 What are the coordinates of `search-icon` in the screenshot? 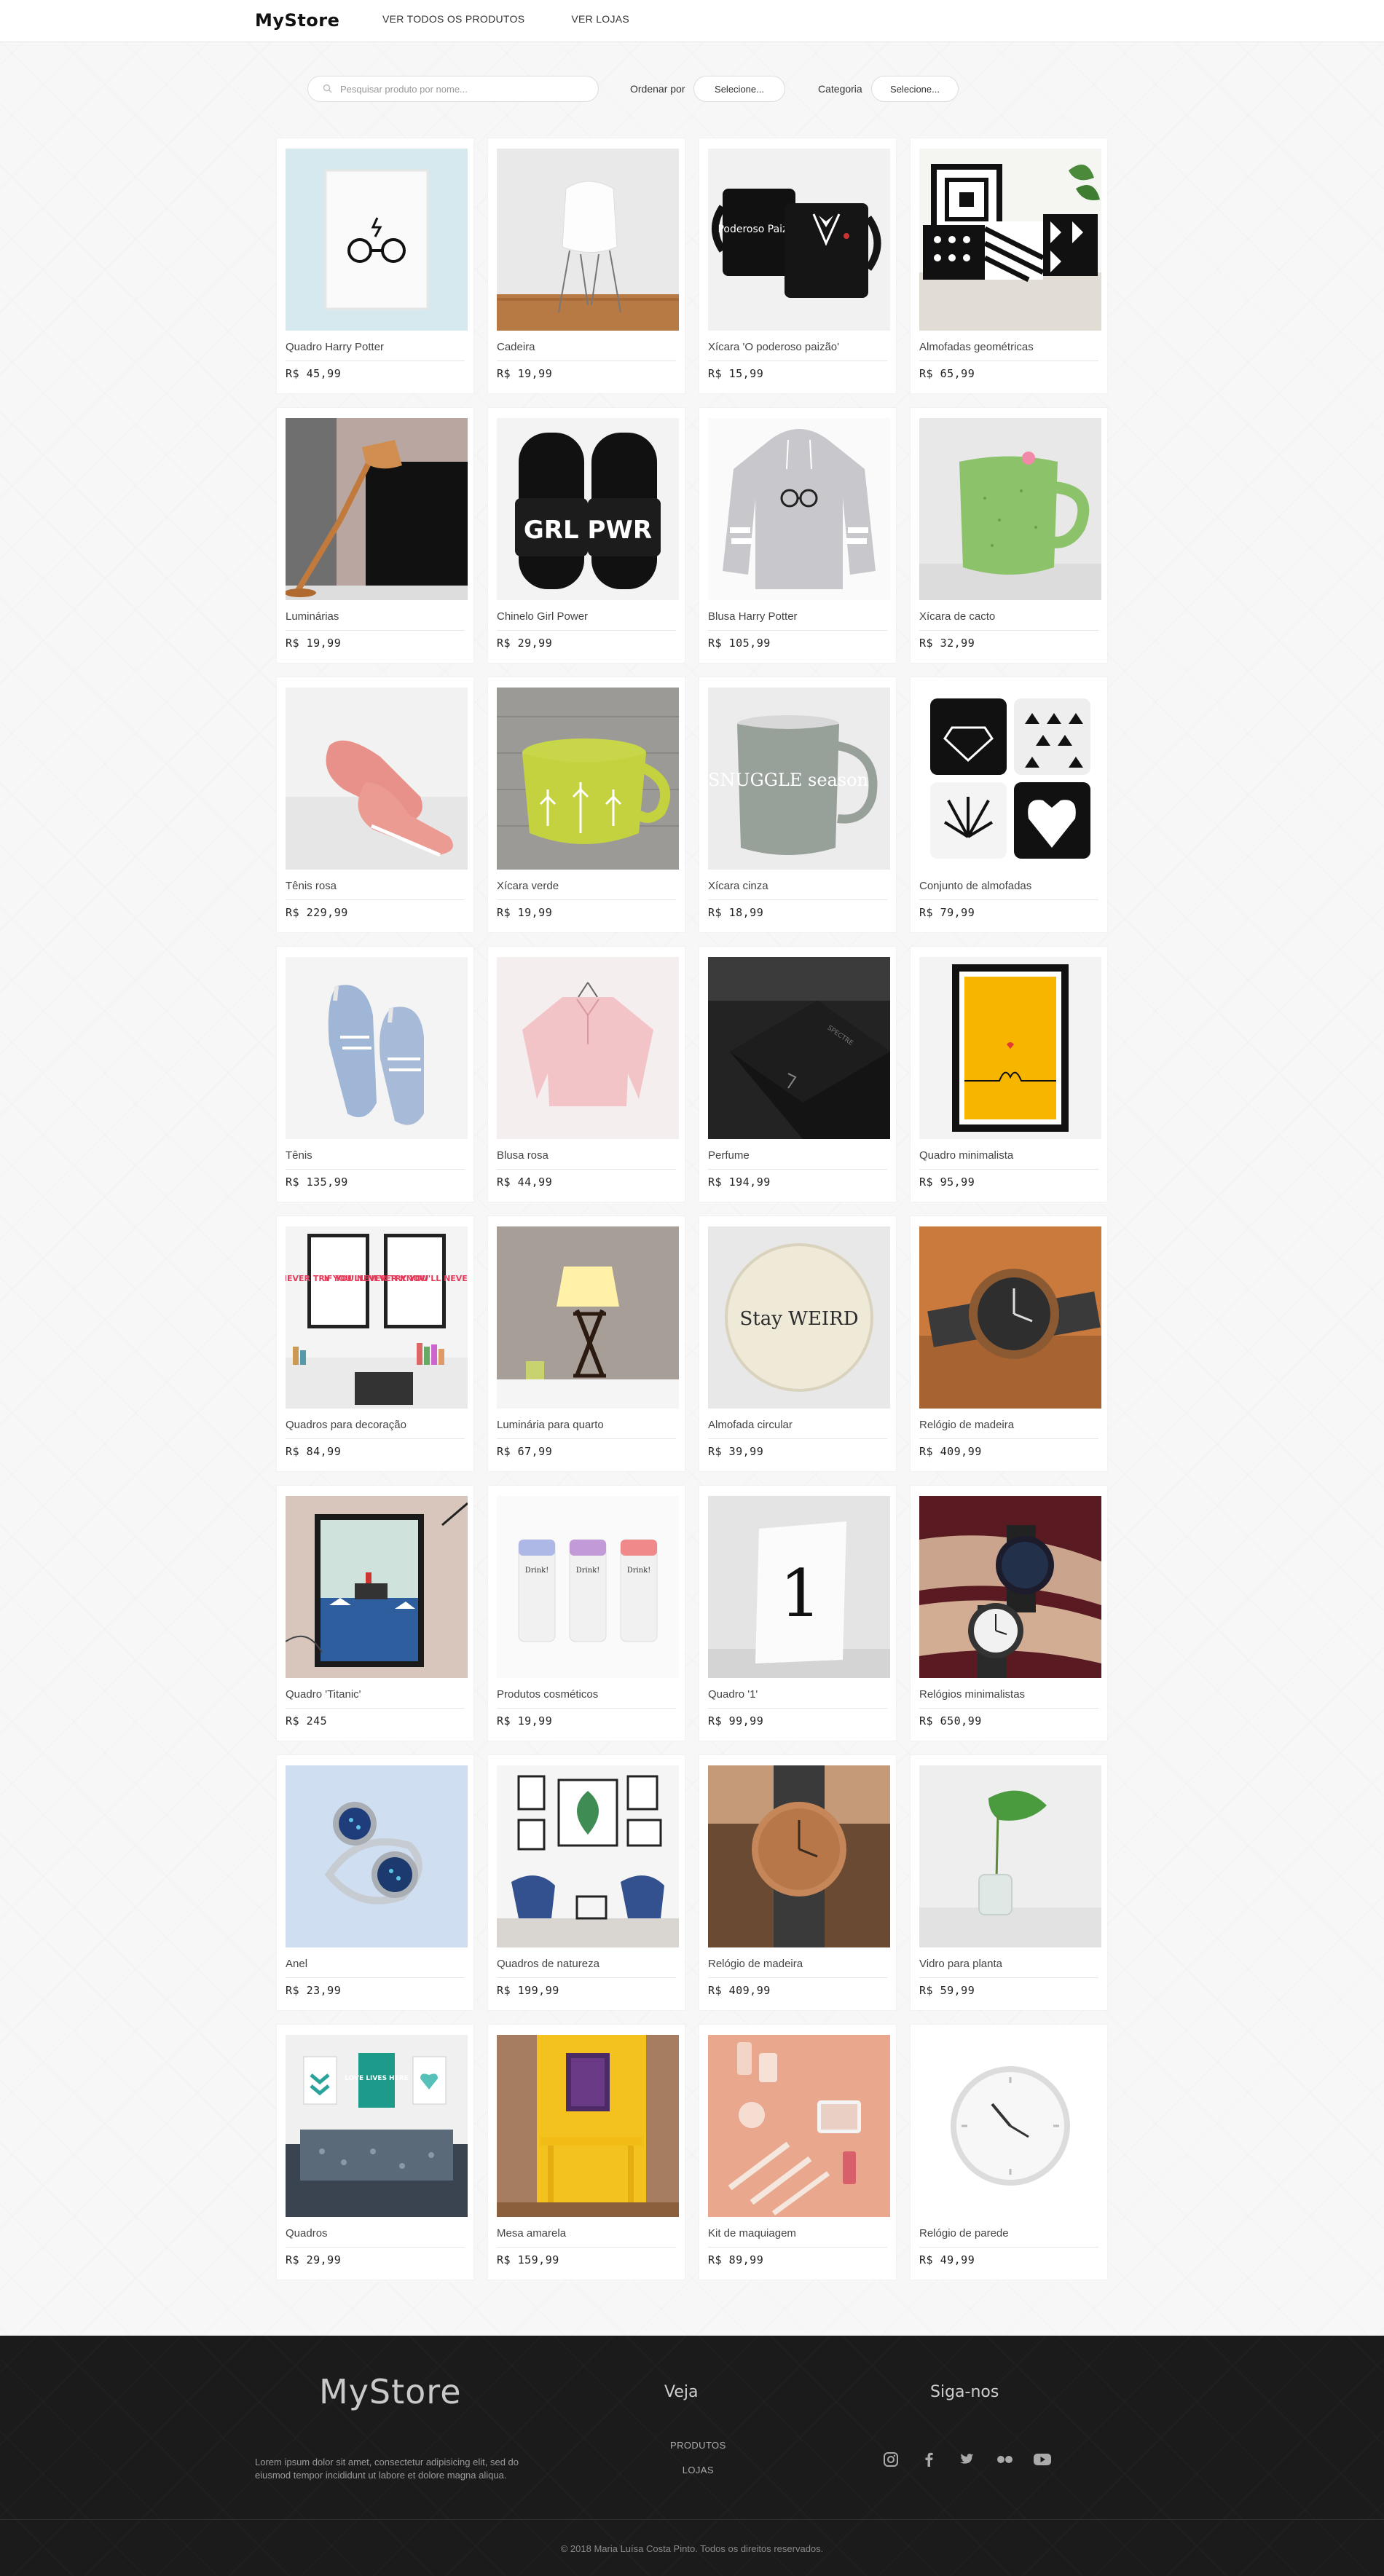 It's located at (328, 89).